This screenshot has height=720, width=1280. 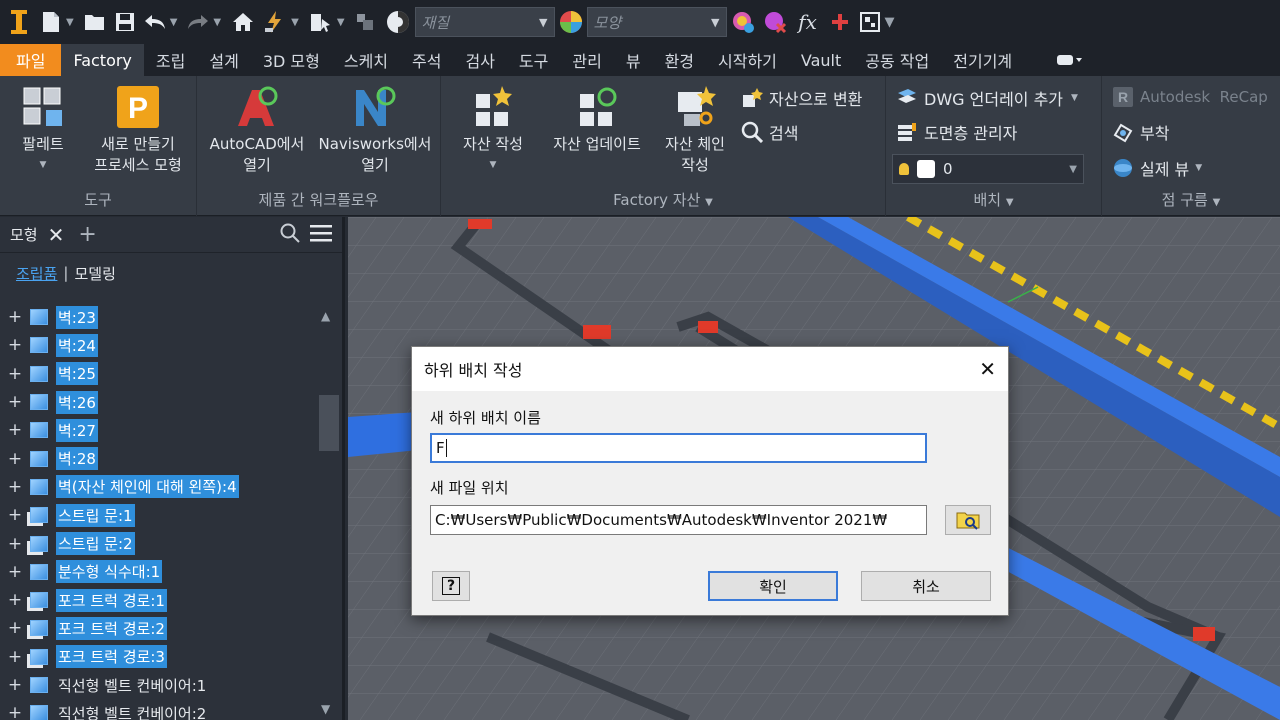 What do you see at coordinates (775, 22) in the screenshot?
I see `clear-appearance-icon` at bounding box center [775, 22].